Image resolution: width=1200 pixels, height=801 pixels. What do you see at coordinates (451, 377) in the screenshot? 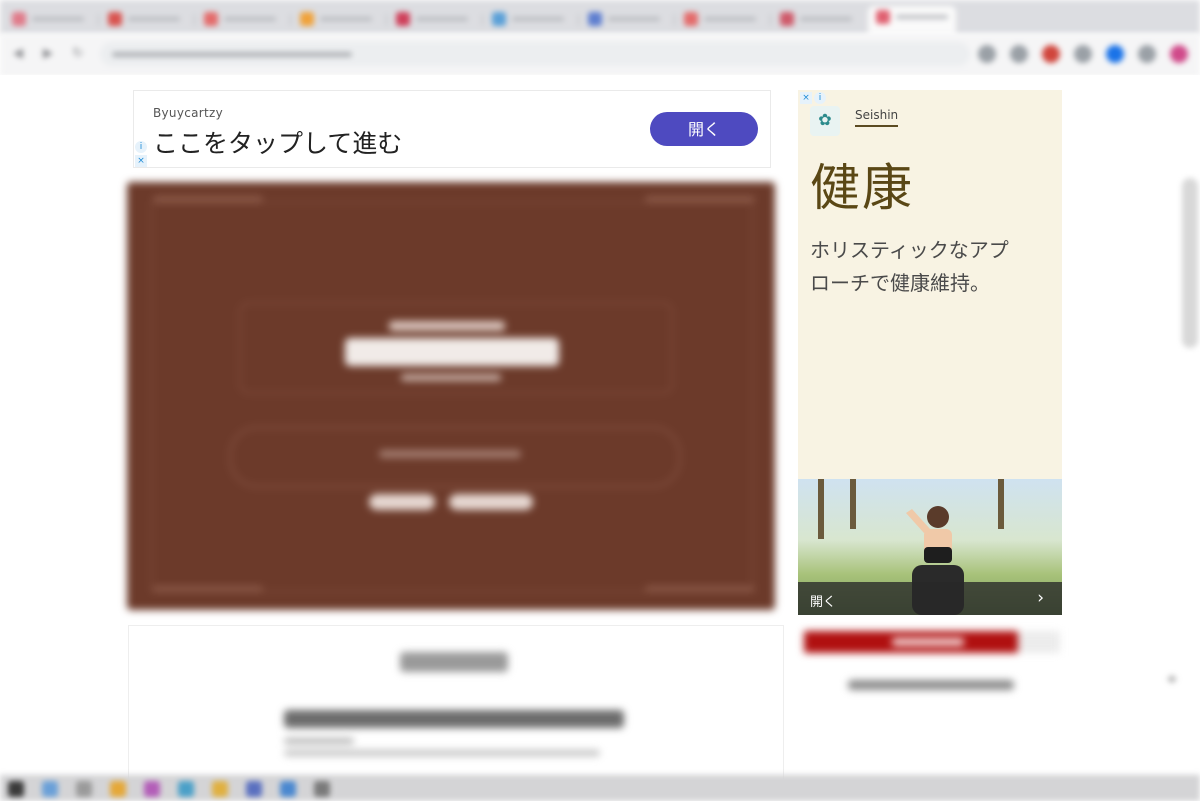
I see `game-caption` at bounding box center [451, 377].